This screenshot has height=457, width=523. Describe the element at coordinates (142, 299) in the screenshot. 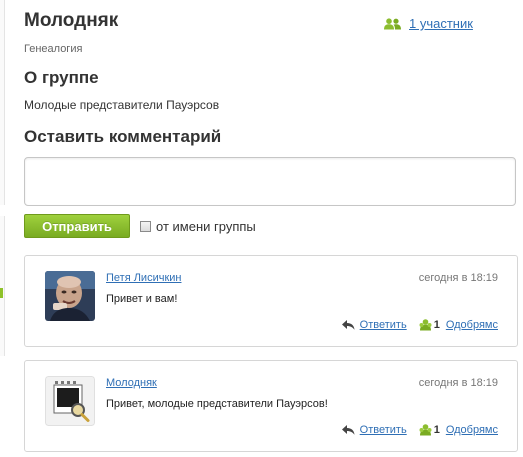

I see `comment-text: Привет и вам!` at that location.